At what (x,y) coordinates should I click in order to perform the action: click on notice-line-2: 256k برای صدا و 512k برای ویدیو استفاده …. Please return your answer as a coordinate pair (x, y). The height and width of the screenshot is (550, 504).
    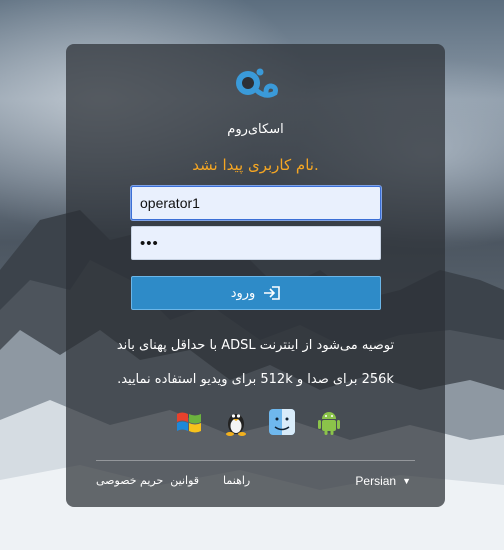
    Looking at the image, I should click on (255, 379).